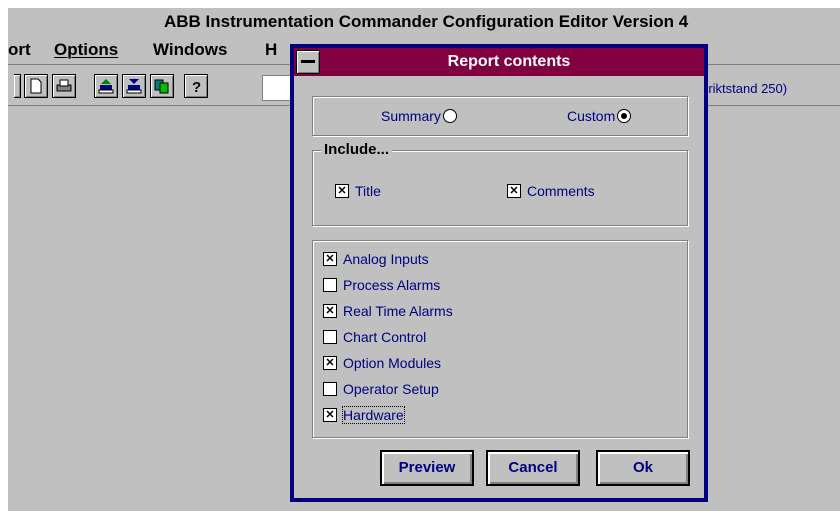 Image resolution: width=840 pixels, height=511 pixels. What do you see at coordinates (561, 191) in the screenshot?
I see `comments-checkbox-label: Comments` at bounding box center [561, 191].